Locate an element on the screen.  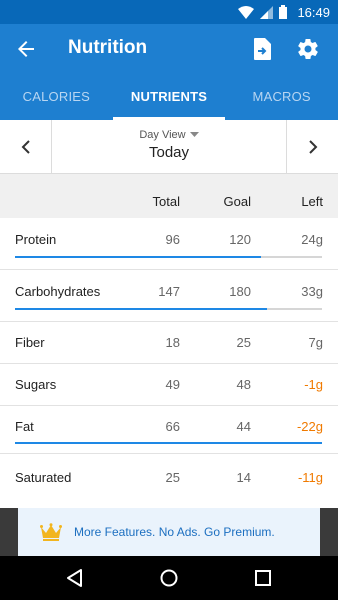
back-arrow-icon is located at coordinates (26, 49).